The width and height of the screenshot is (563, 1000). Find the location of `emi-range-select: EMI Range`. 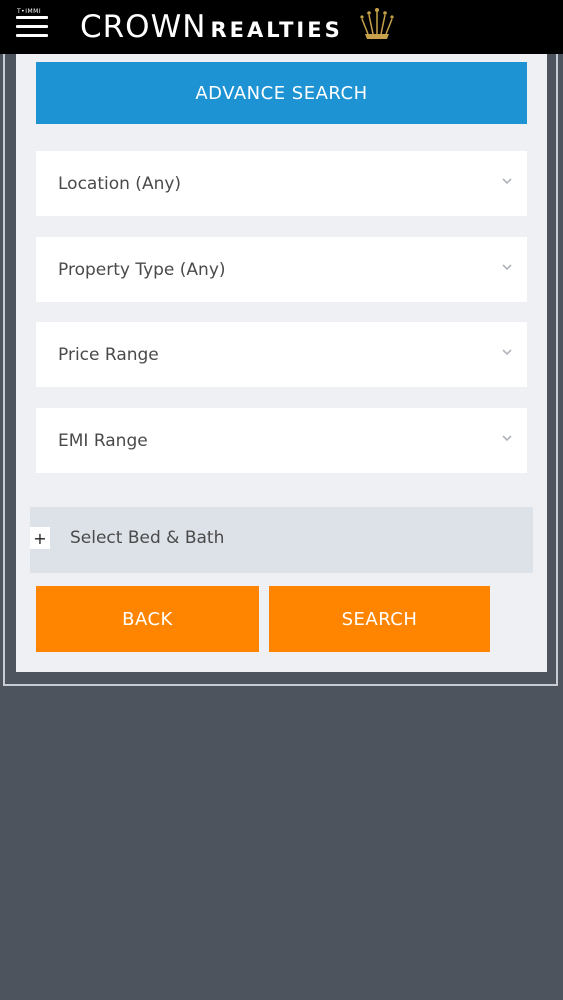

emi-range-select: EMI Range is located at coordinates (281, 440).